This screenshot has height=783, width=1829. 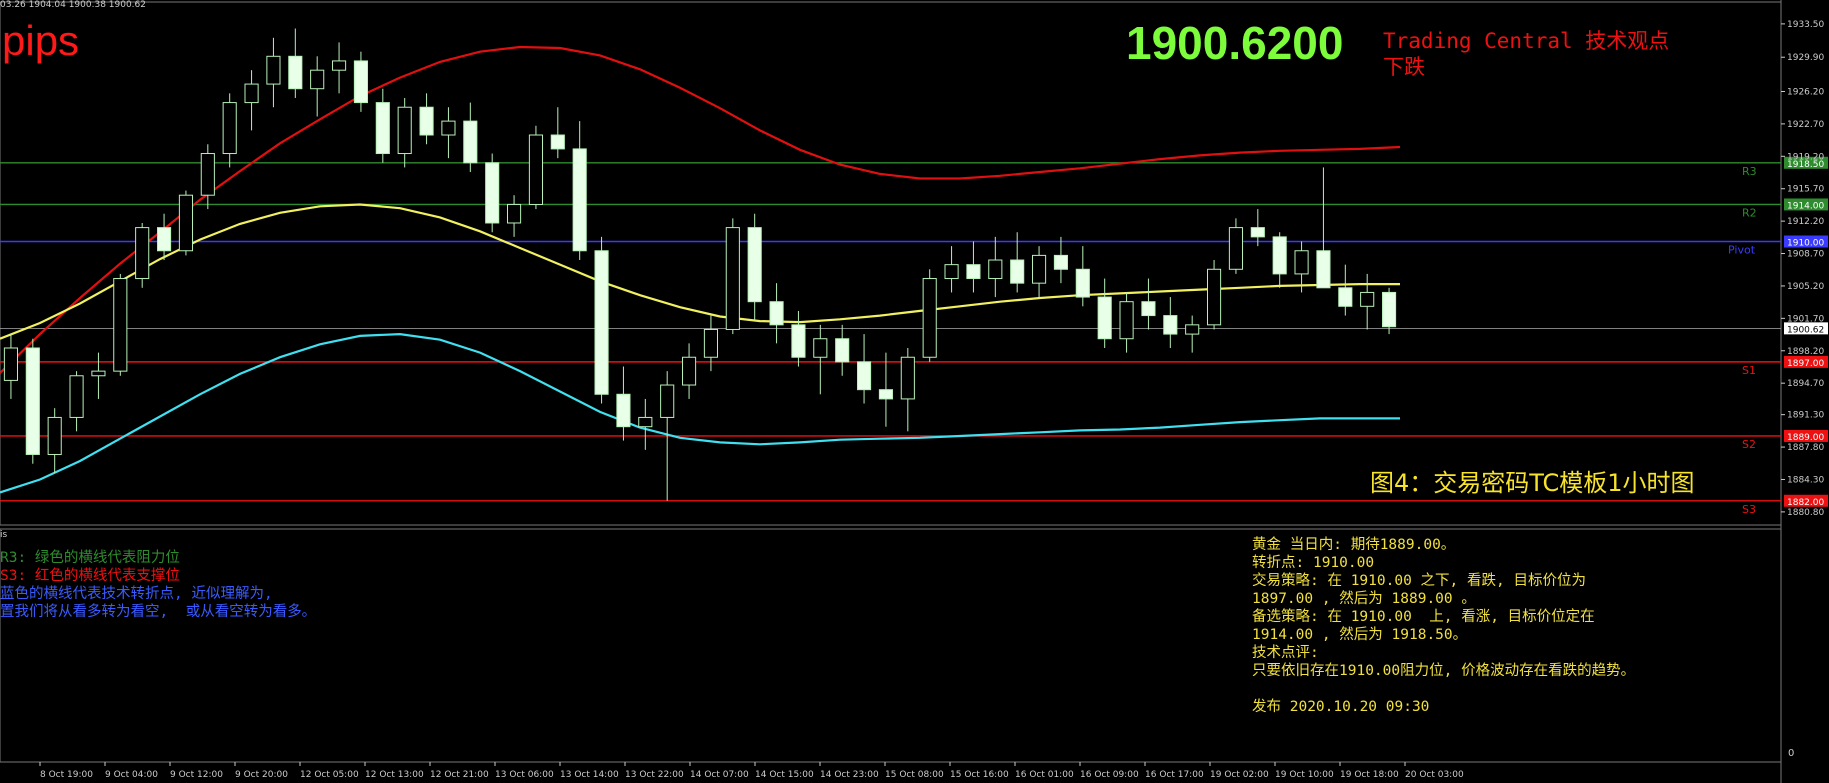 What do you see at coordinates (1805, 255) in the screenshot?
I see `y-tick-label: 1908.70` at bounding box center [1805, 255].